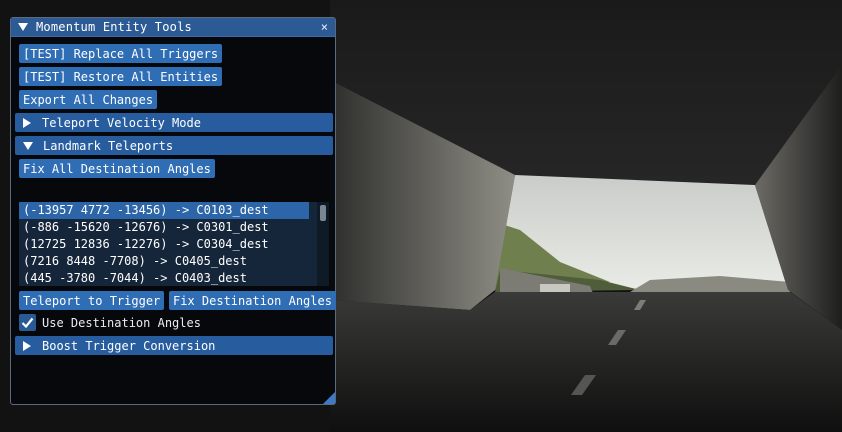 The image size is (842, 432). What do you see at coordinates (117, 168) in the screenshot?
I see `fix-all-destination-angles-button: Fix All Destination Angles` at bounding box center [117, 168].